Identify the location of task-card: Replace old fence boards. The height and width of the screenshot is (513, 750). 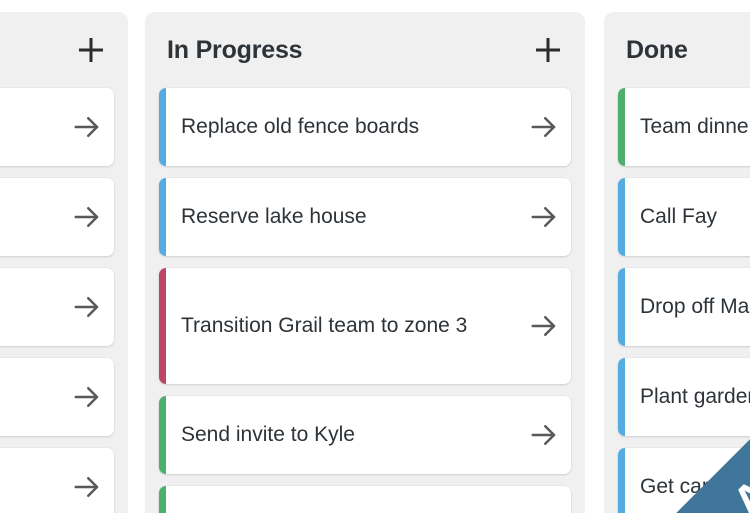
(365, 127).